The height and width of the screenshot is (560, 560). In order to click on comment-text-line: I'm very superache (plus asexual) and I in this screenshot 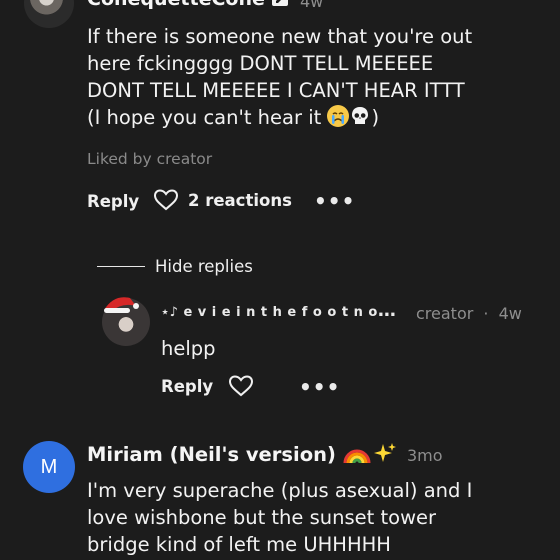, I will do `click(280, 490)`.